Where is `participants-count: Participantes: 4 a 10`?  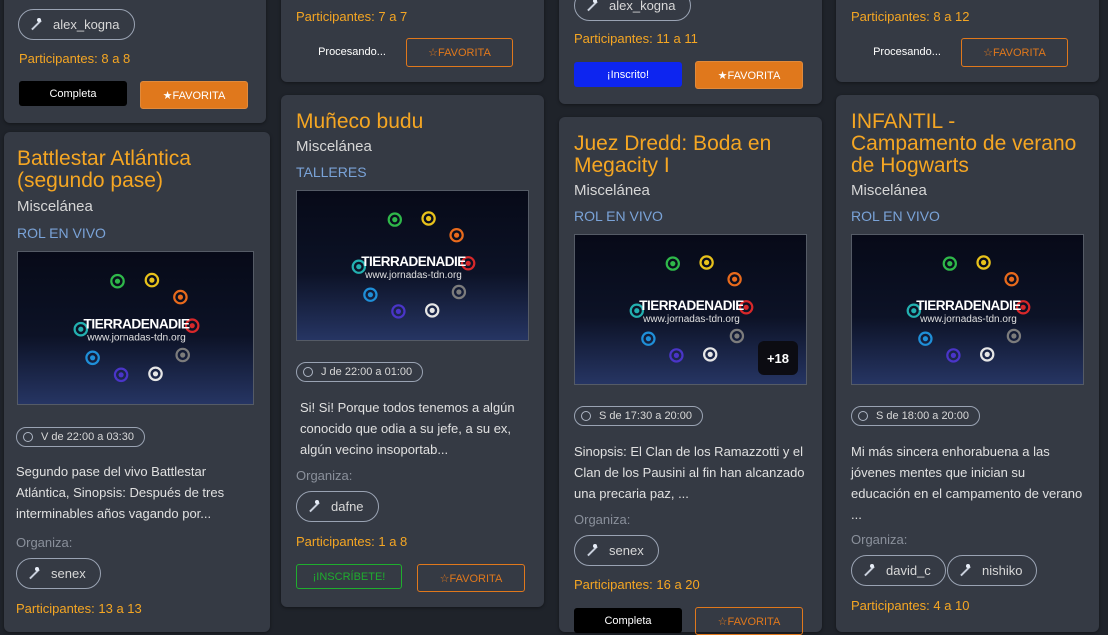
participants-count: Participantes: 4 a 10 is located at coordinates (910, 605).